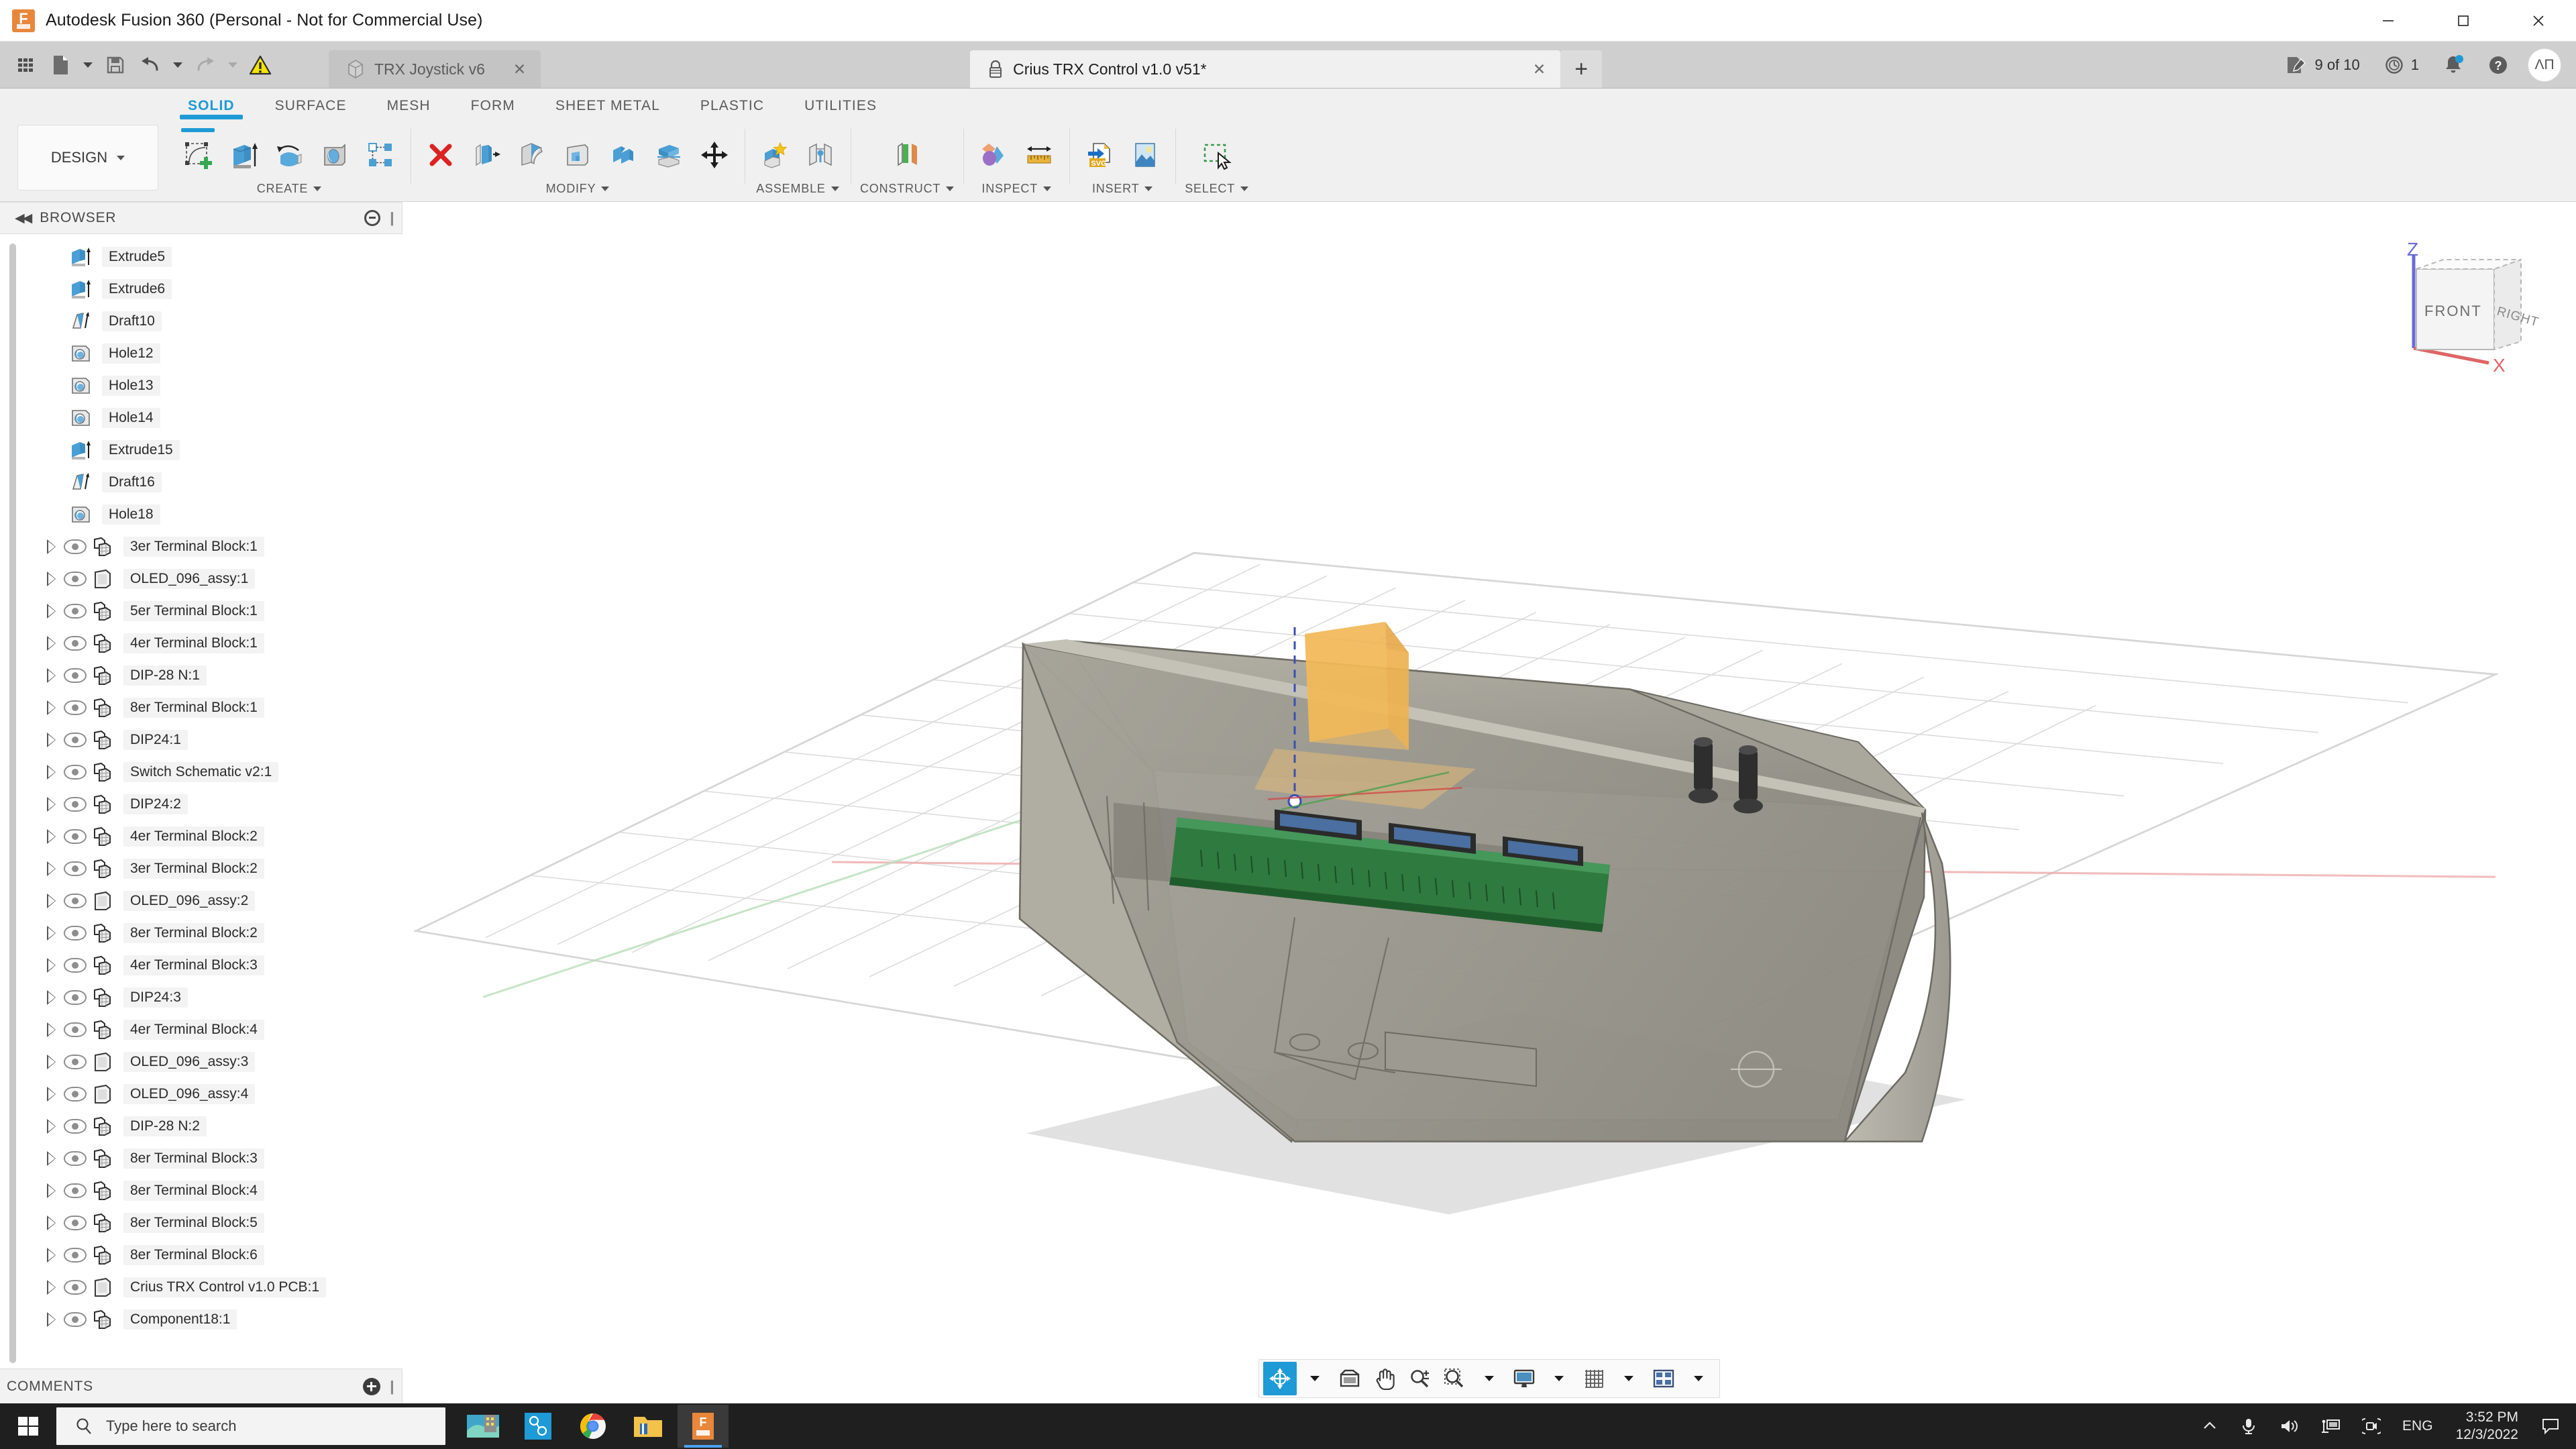 The height and width of the screenshot is (1449, 2576). Describe the element at coordinates (201, 708) in the screenshot. I see `browser-component-row: 8er Terminal Block:1` at that location.